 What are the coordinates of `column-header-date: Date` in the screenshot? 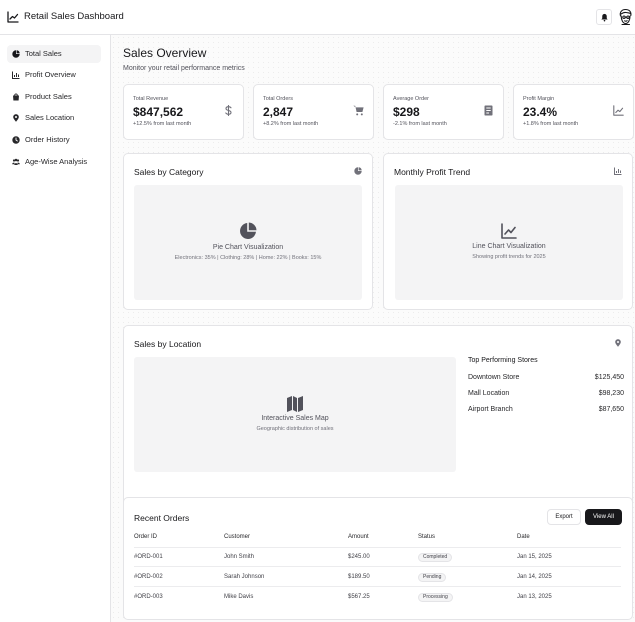 It's located at (523, 537).